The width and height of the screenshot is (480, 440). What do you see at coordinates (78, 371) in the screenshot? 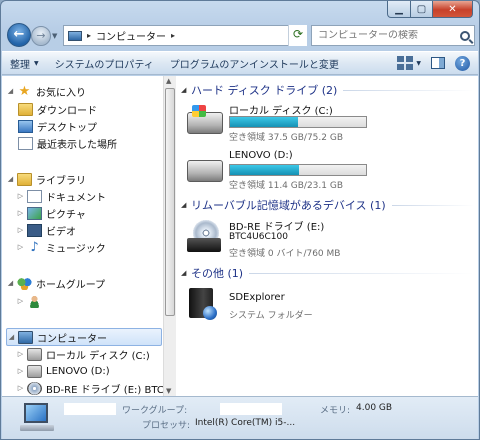
I see `sidebar-item-label: LENOVO (D:)` at bounding box center [78, 371].